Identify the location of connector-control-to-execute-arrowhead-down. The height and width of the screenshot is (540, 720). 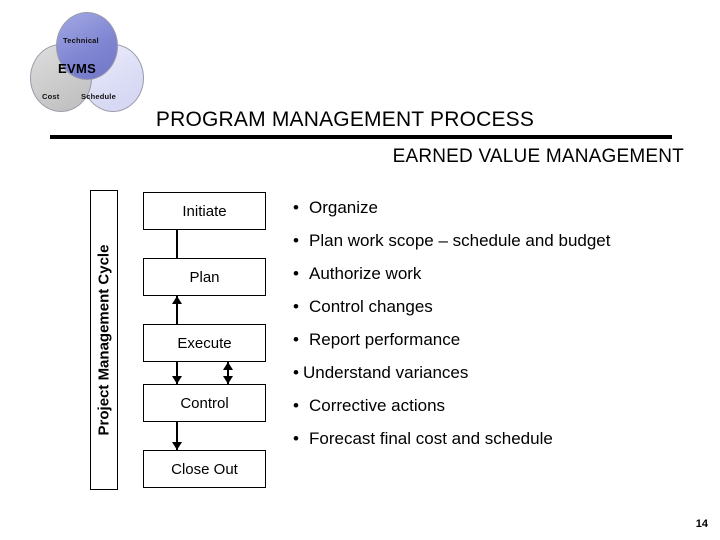
(228, 380).